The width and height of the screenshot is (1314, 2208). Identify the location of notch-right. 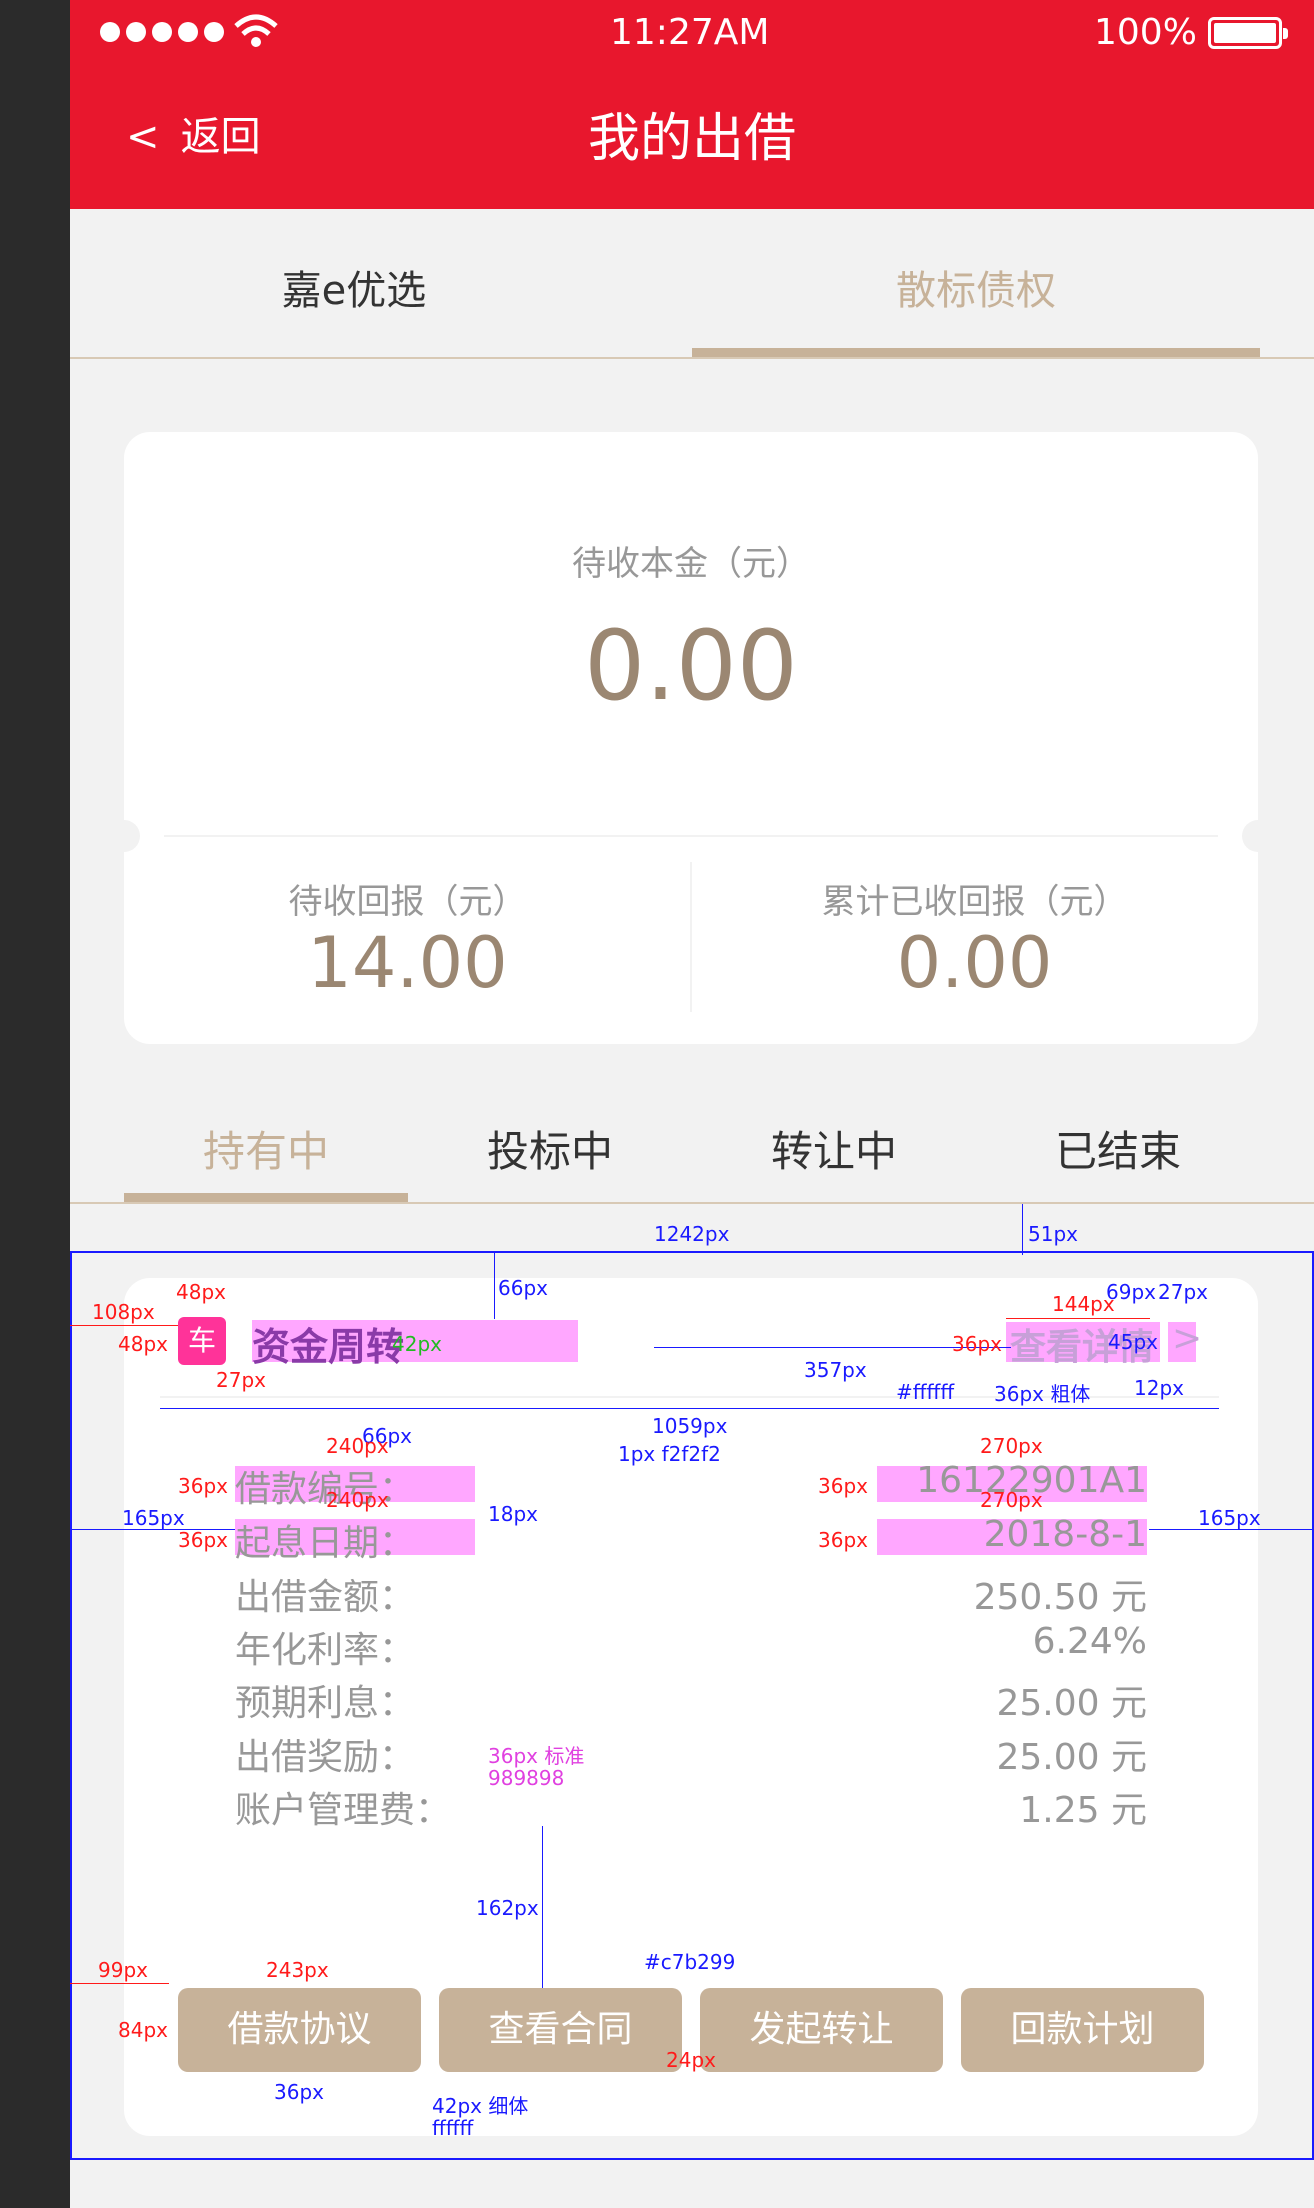
(1258, 836).